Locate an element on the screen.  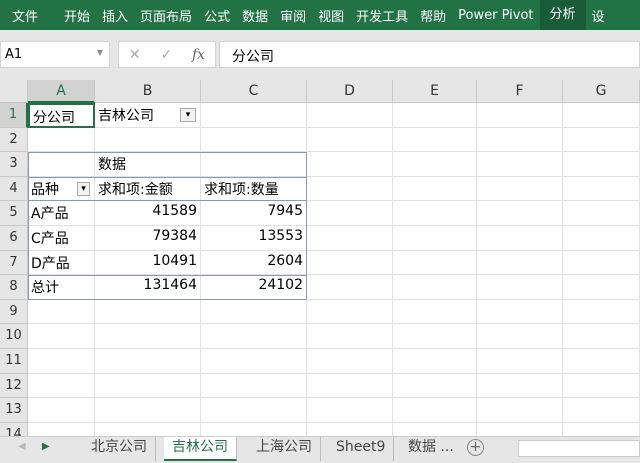
pivot-row-label: C产品 is located at coordinates (61, 238).